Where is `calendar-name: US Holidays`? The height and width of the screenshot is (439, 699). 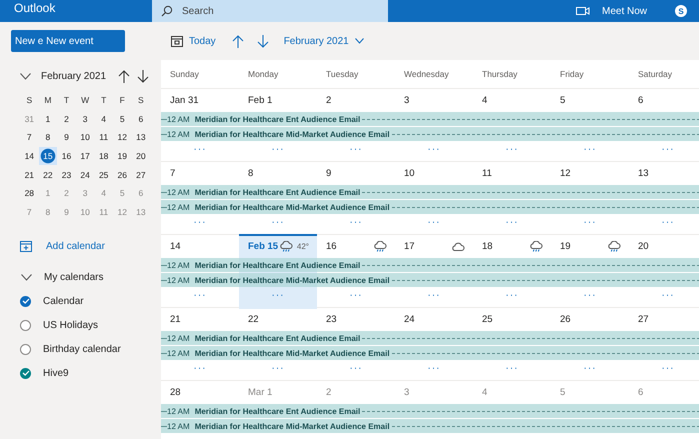 calendar-name: US Holidays is located at coordinates (70, 325).